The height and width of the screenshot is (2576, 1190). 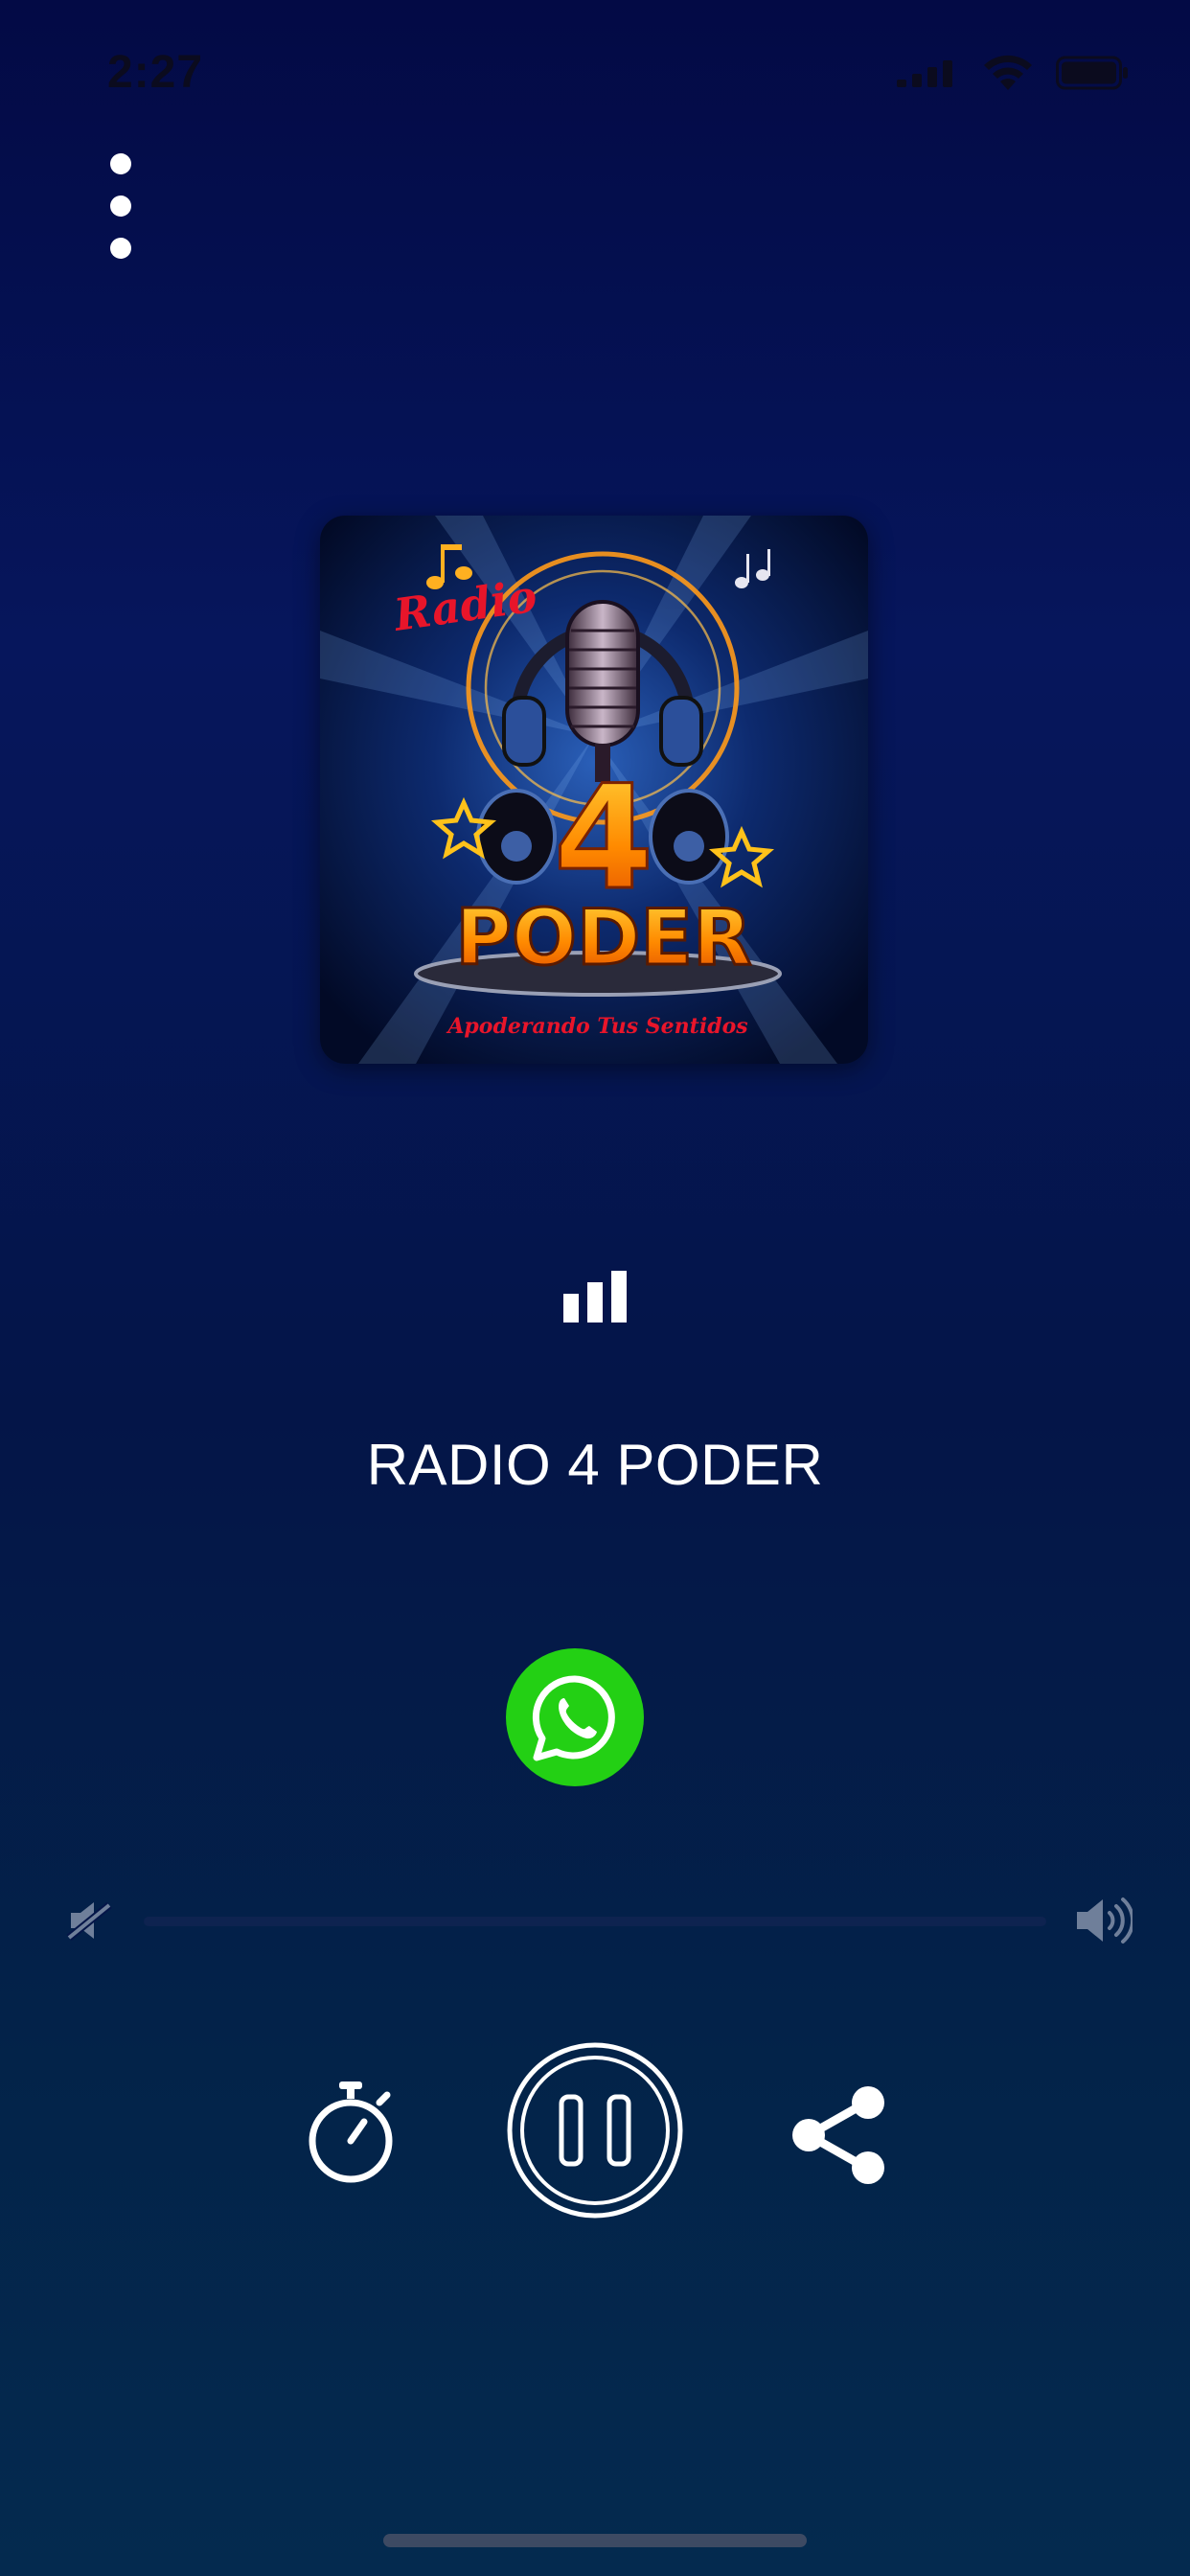 I want to click on volume-control, so click(x=595, y=1921).